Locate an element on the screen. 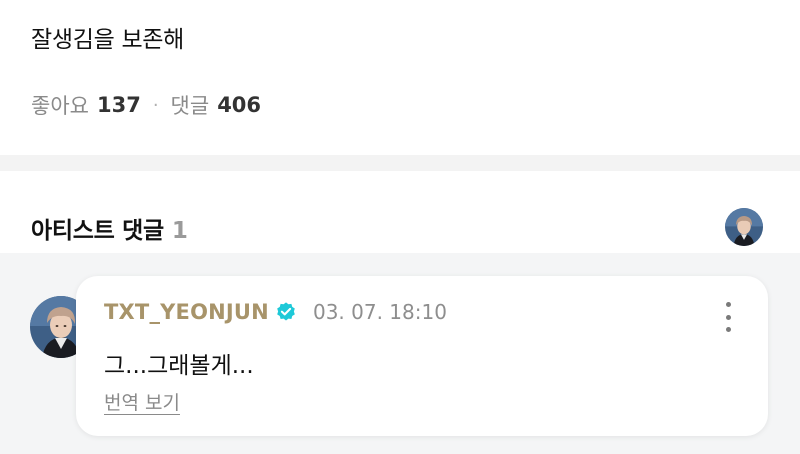 The height and width of the screenshot is (454, 800). verified-check-icon is located at coordinates (286, 312).